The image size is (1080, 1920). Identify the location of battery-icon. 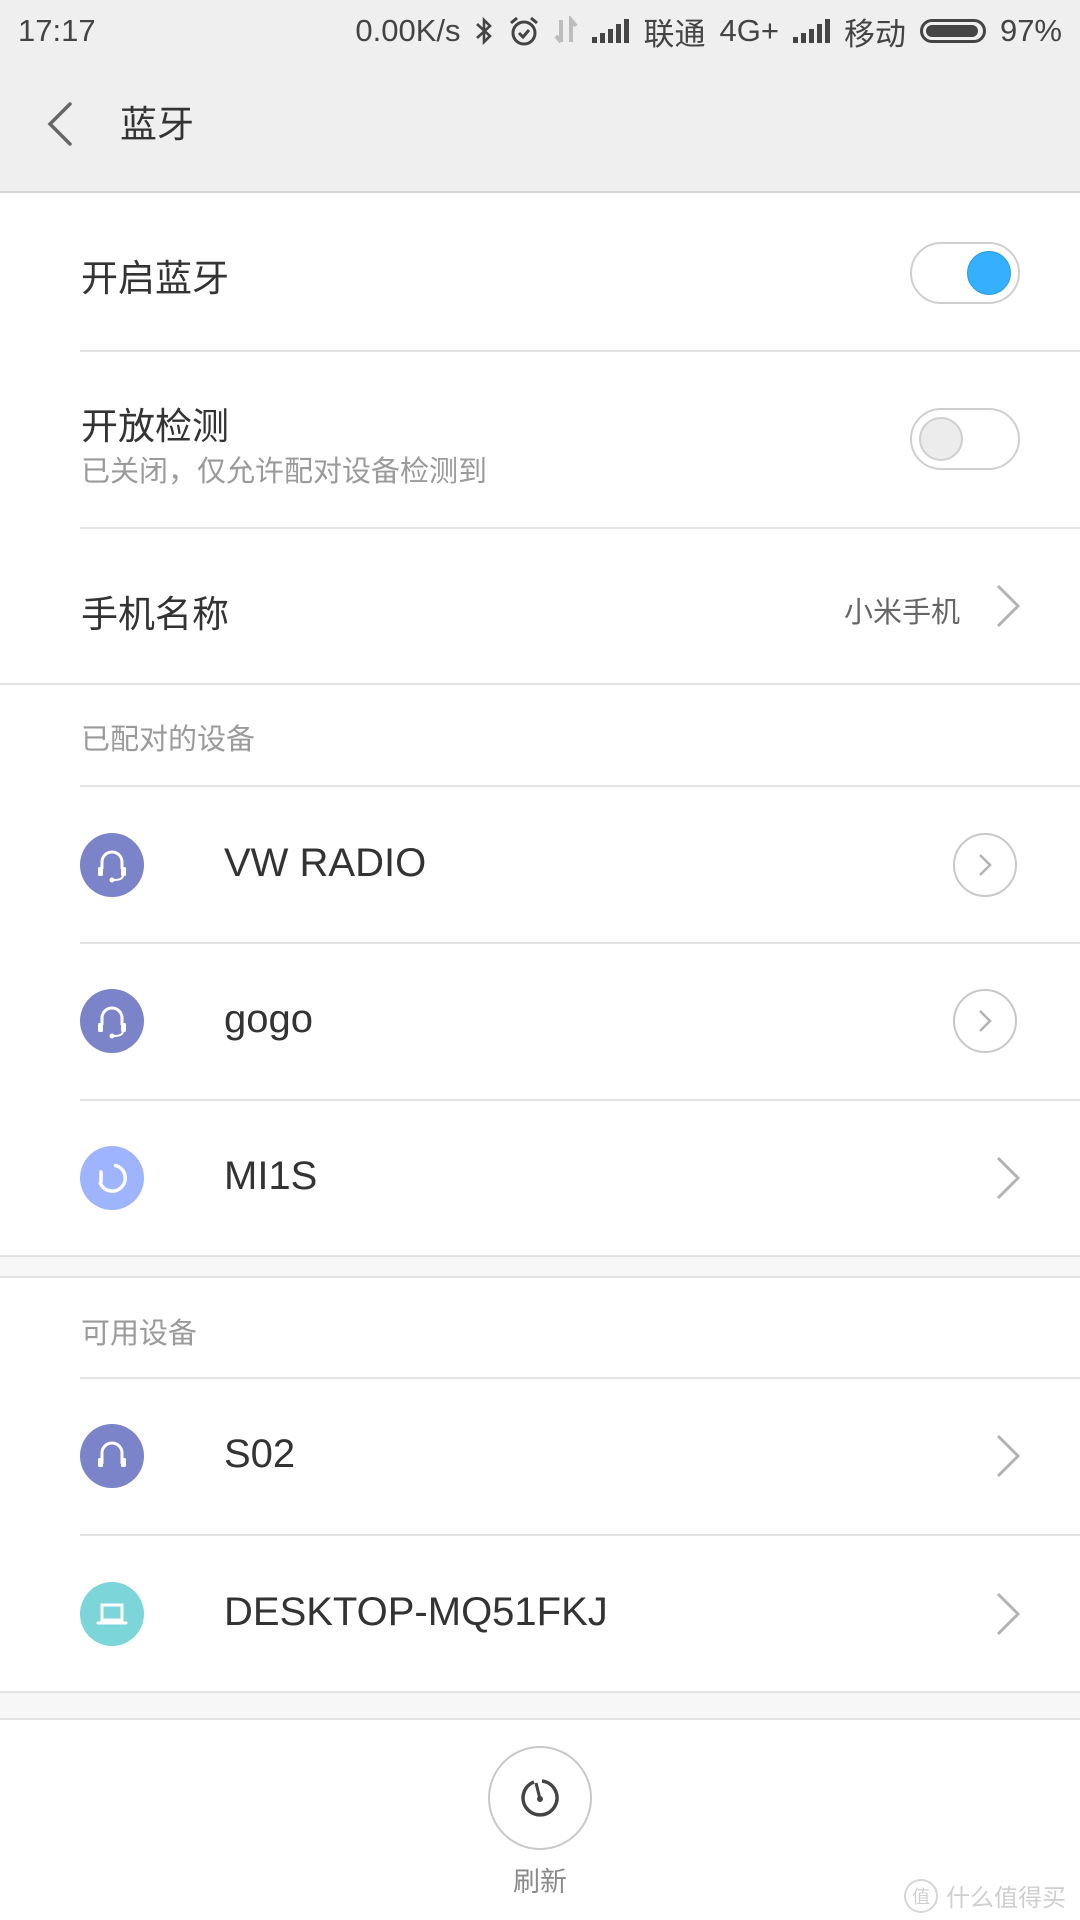
(952, 31).